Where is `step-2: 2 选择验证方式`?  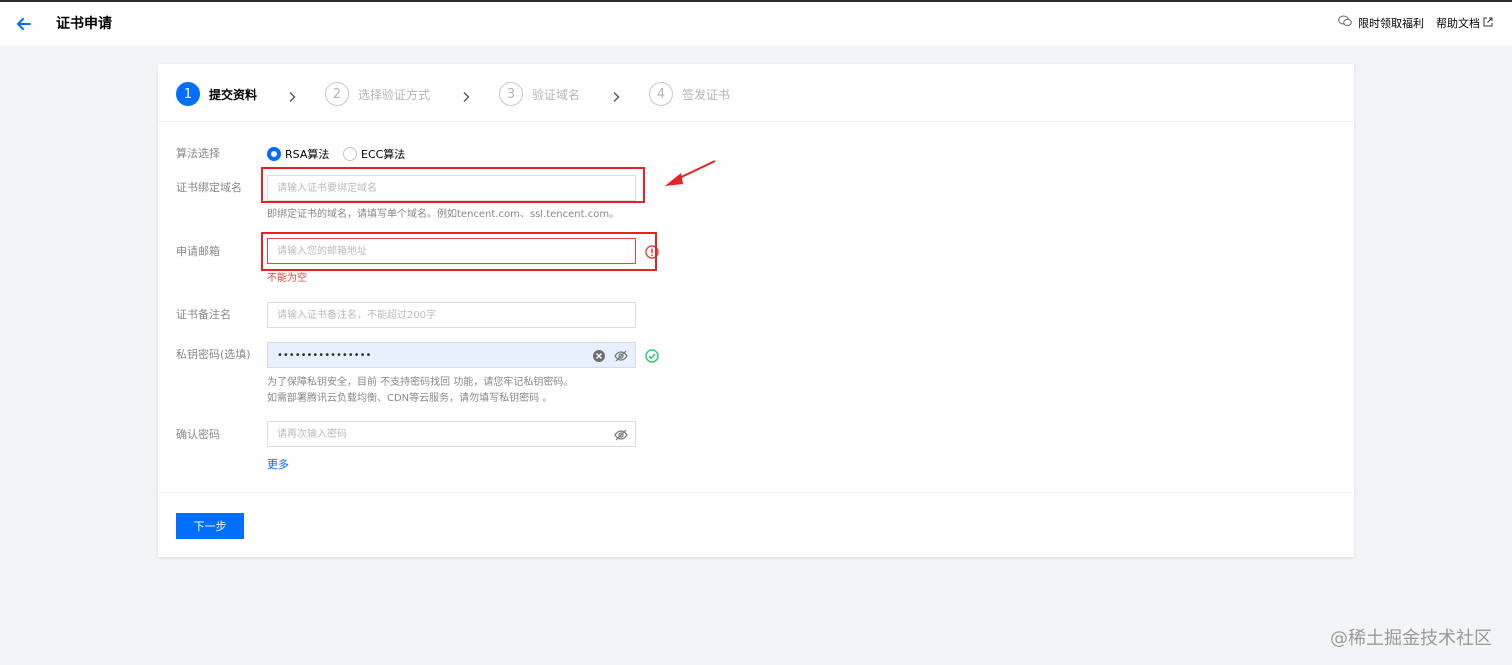 step-2: 2 选择验证方式 is located at coordinates (377, 94).